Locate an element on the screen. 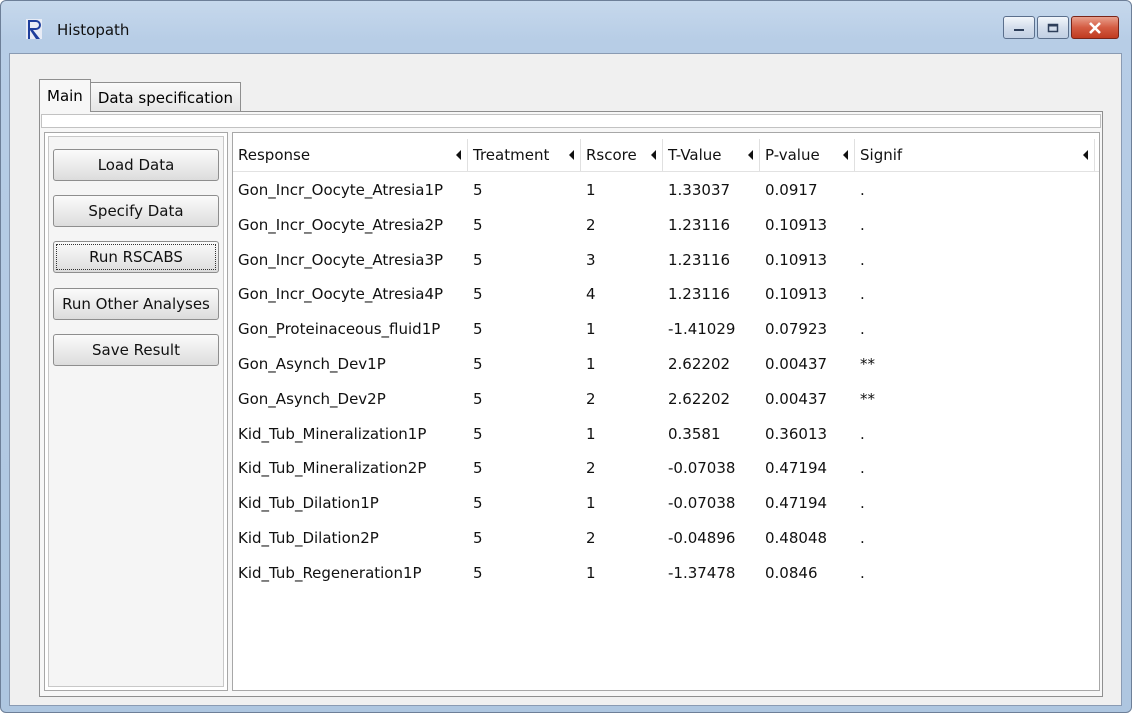 Image resolution: width=1132 pixels, height=713 pixels. cell-rscore: 3 is located at coordinates (591, 259).